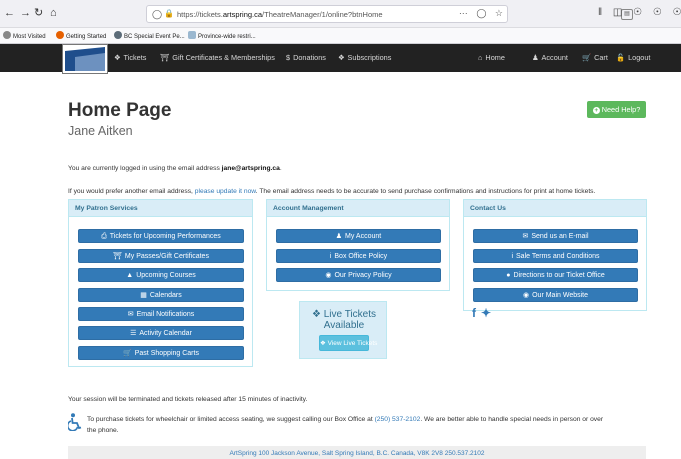 This screenshot has width=681, height=459. I want to click on extension-icon: ☉, so click(657, 12).